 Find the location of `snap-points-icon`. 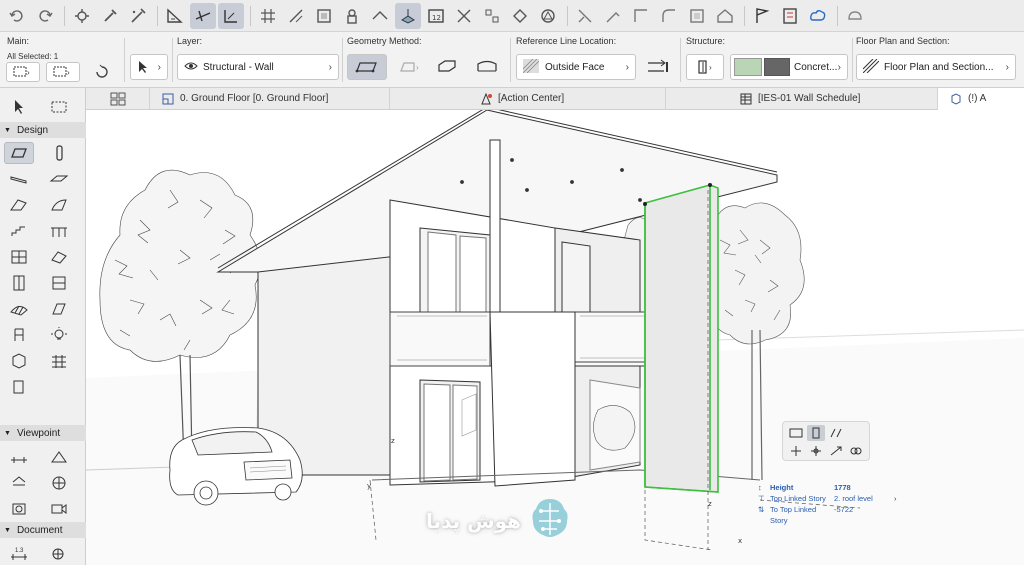

snap-points-icon is located at coordinates (231, 15).